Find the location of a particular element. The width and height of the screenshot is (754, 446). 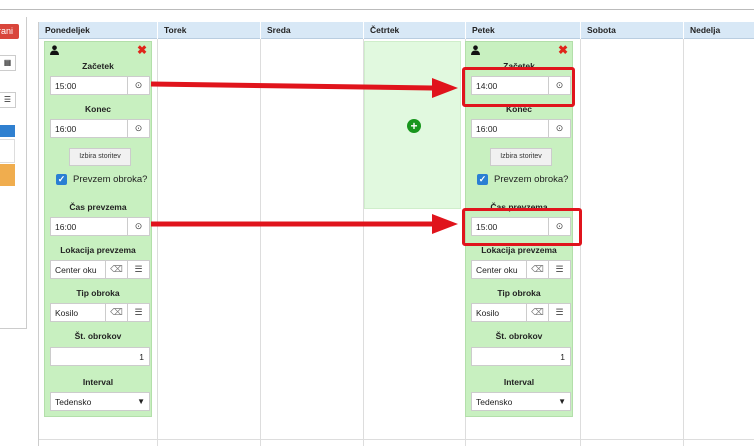

annotation-arrow-start is located at coordinates (304, 88).